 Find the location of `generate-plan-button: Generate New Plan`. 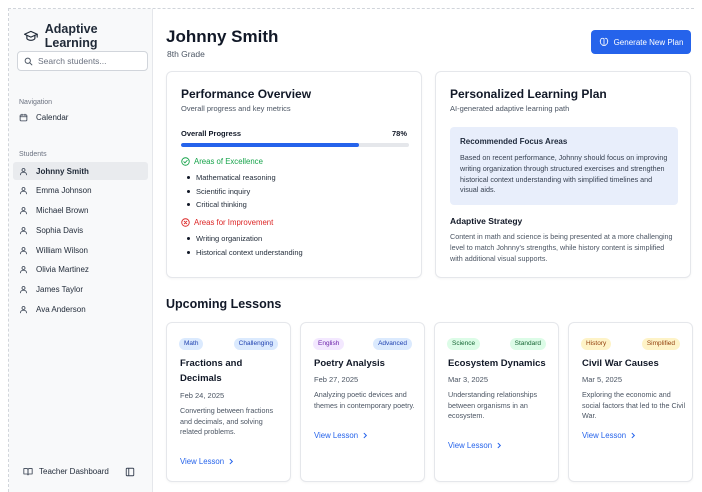

generate-plan-button: Generate New Plan is located at coordinates (641, 42).